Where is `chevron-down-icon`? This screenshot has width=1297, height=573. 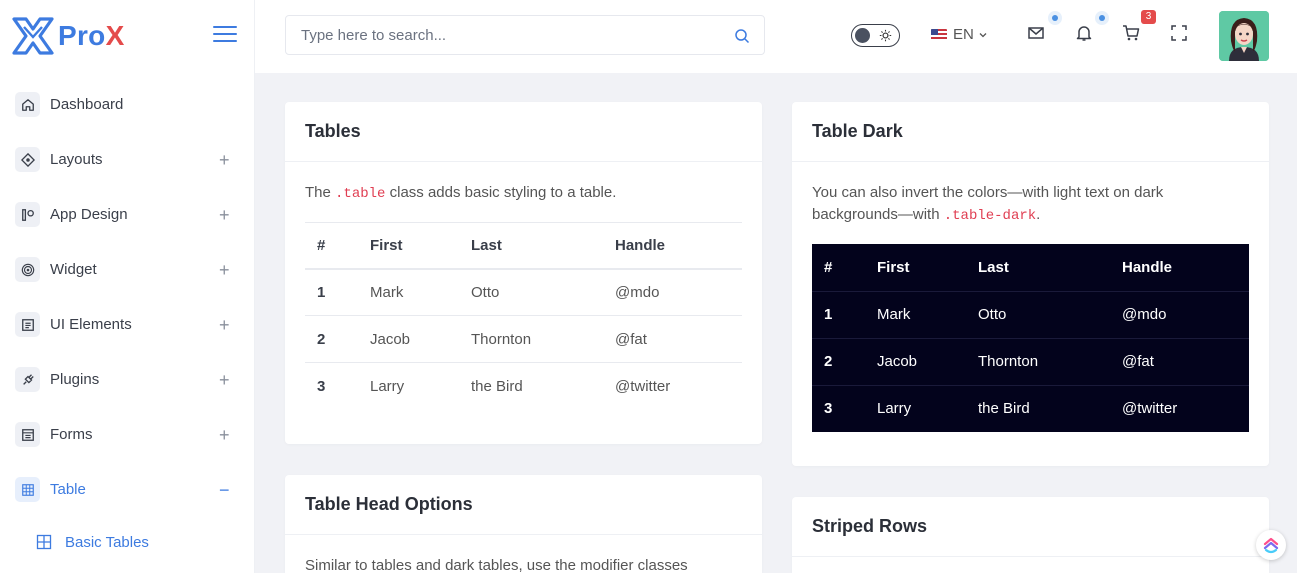 chevron-down-icon is located at coordinates (983, 34).